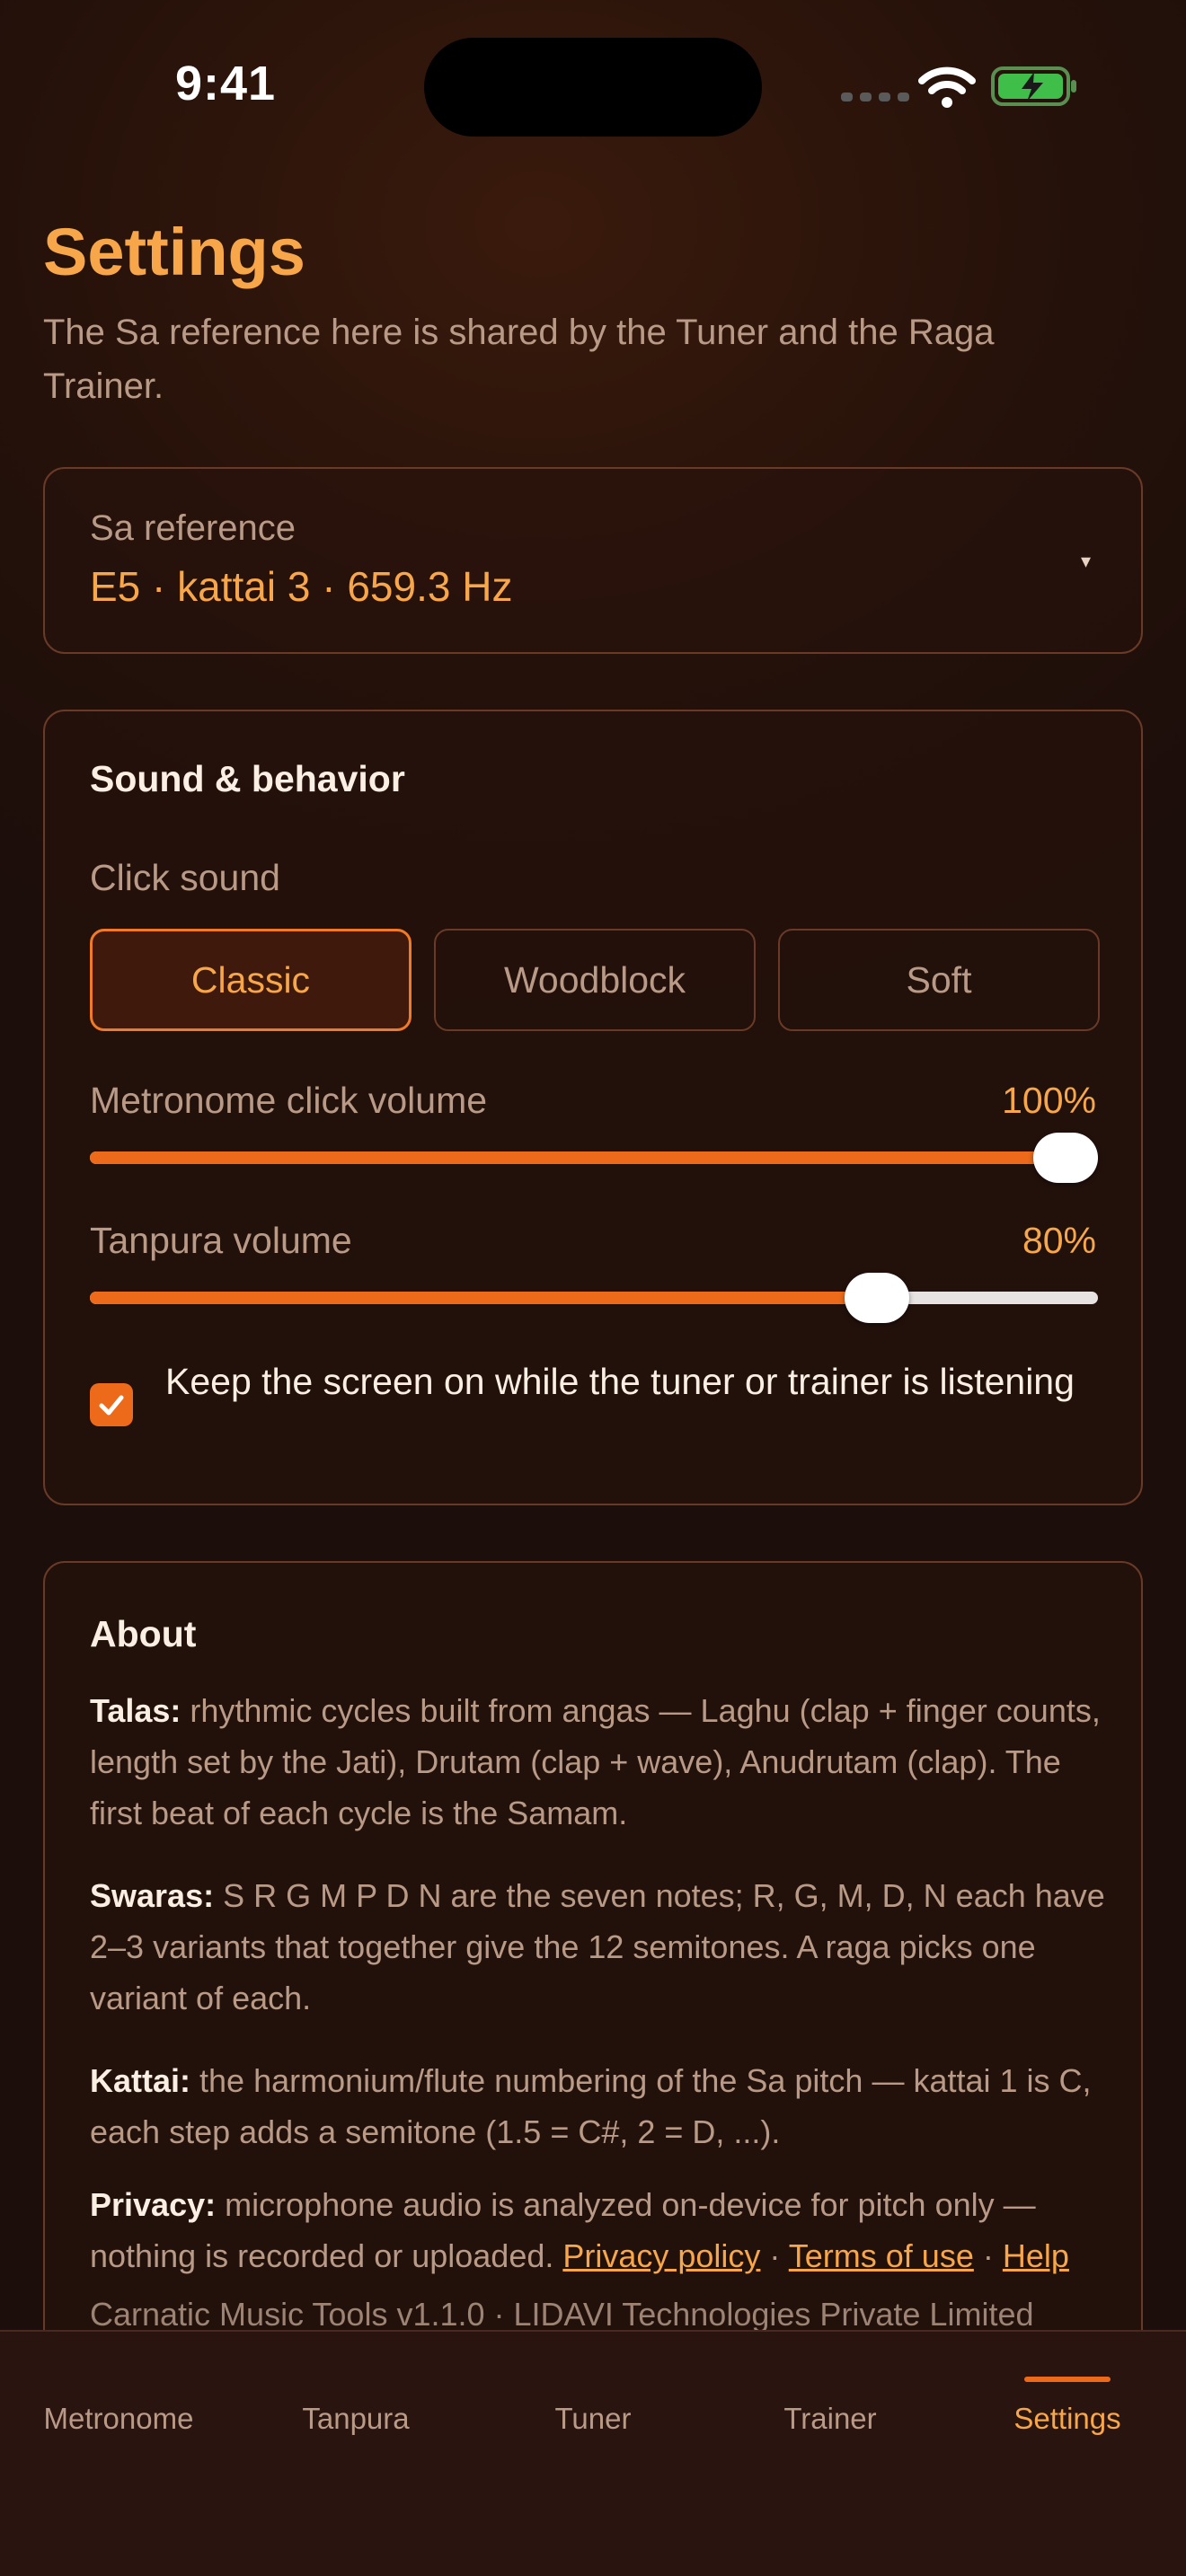 The image size is (1186, 2576). What do you see at coordinates (355, 2419) in the screenshot?
I see `tab-tanpura: Tanpura` at bounding box center [355, 2419].